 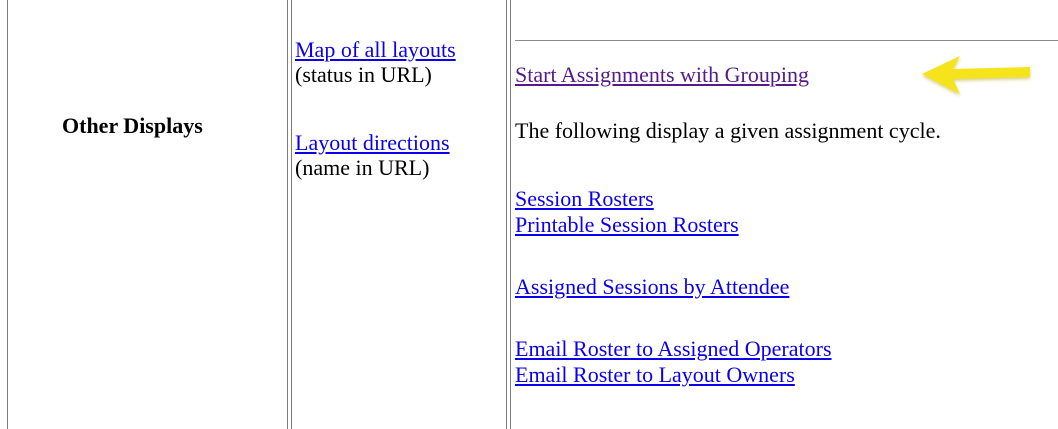 I want to click on section-separator, so click(x=786, y=40).